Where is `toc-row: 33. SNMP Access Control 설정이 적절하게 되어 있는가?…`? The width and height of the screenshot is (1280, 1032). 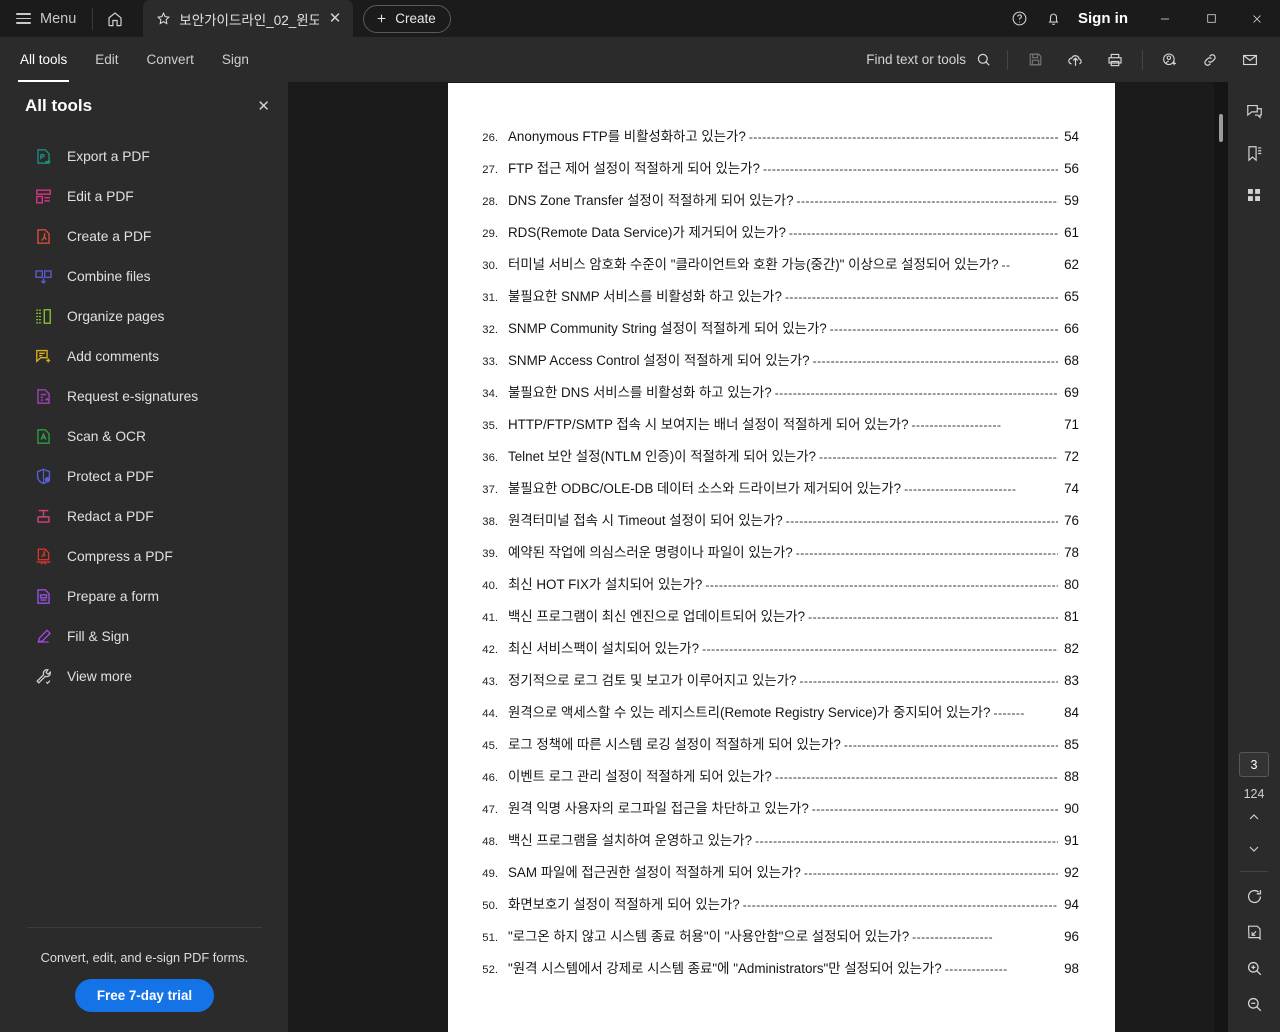
toc-row: 33. SNMP Access Control 설정이 적절하게 되어 있는가?… is located at coordinates (775, 361).